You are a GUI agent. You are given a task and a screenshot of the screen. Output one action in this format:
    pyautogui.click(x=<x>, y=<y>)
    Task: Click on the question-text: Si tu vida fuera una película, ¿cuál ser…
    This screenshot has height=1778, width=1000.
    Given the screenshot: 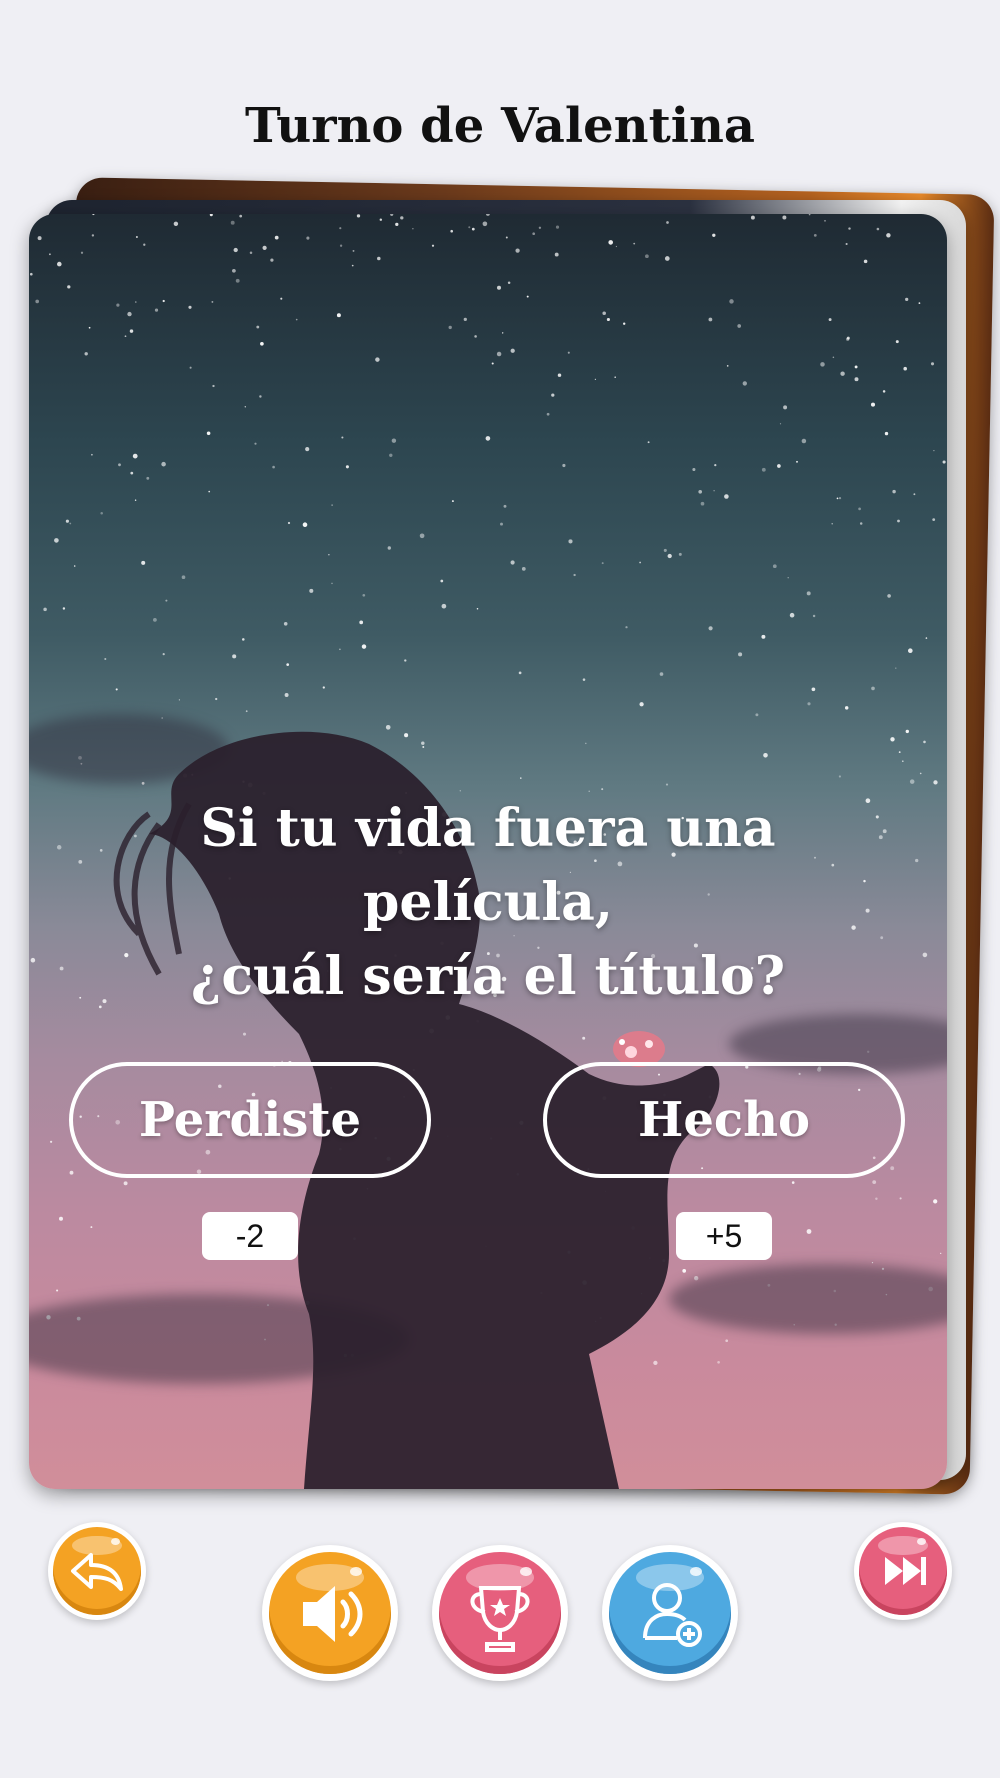 What is the action you would take?
    pyautogui.click(x=488, y=903)
    